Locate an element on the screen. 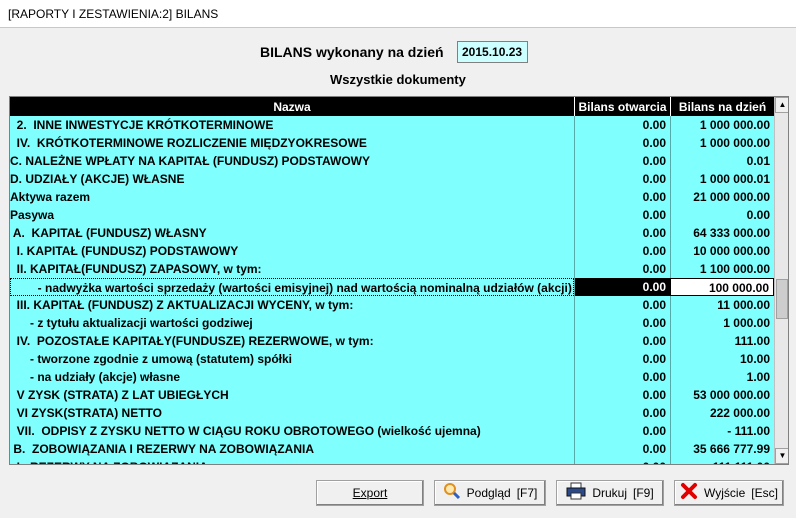 The height and width of the screenshot is (518, 796). current-balance-cell: 1 000 000.01 is located at coordinates (722, 179).